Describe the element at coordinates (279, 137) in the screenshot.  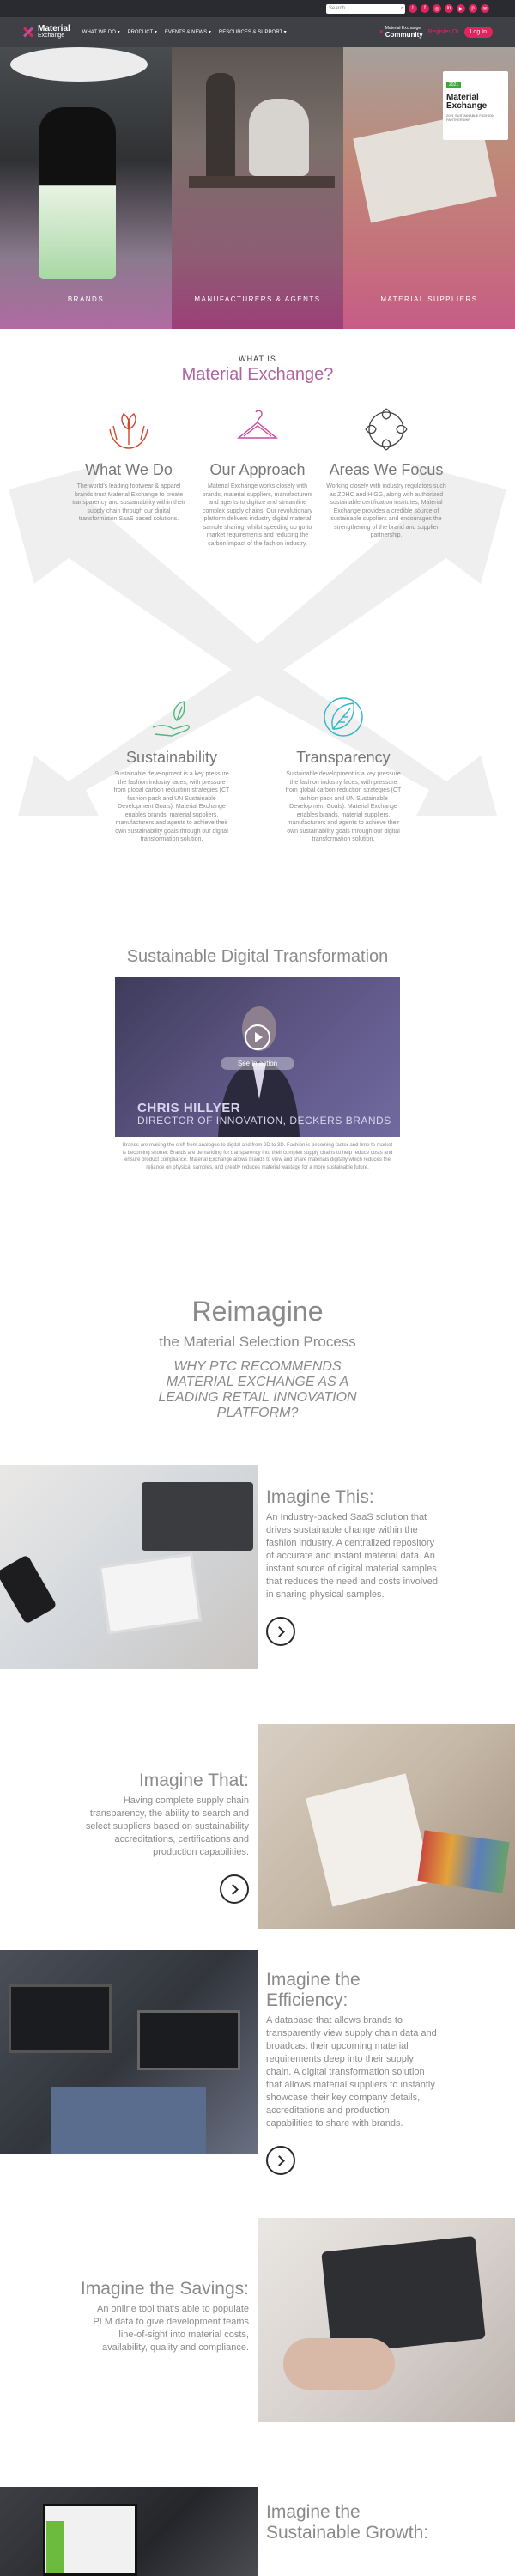
I see `worker-figure` at that location.